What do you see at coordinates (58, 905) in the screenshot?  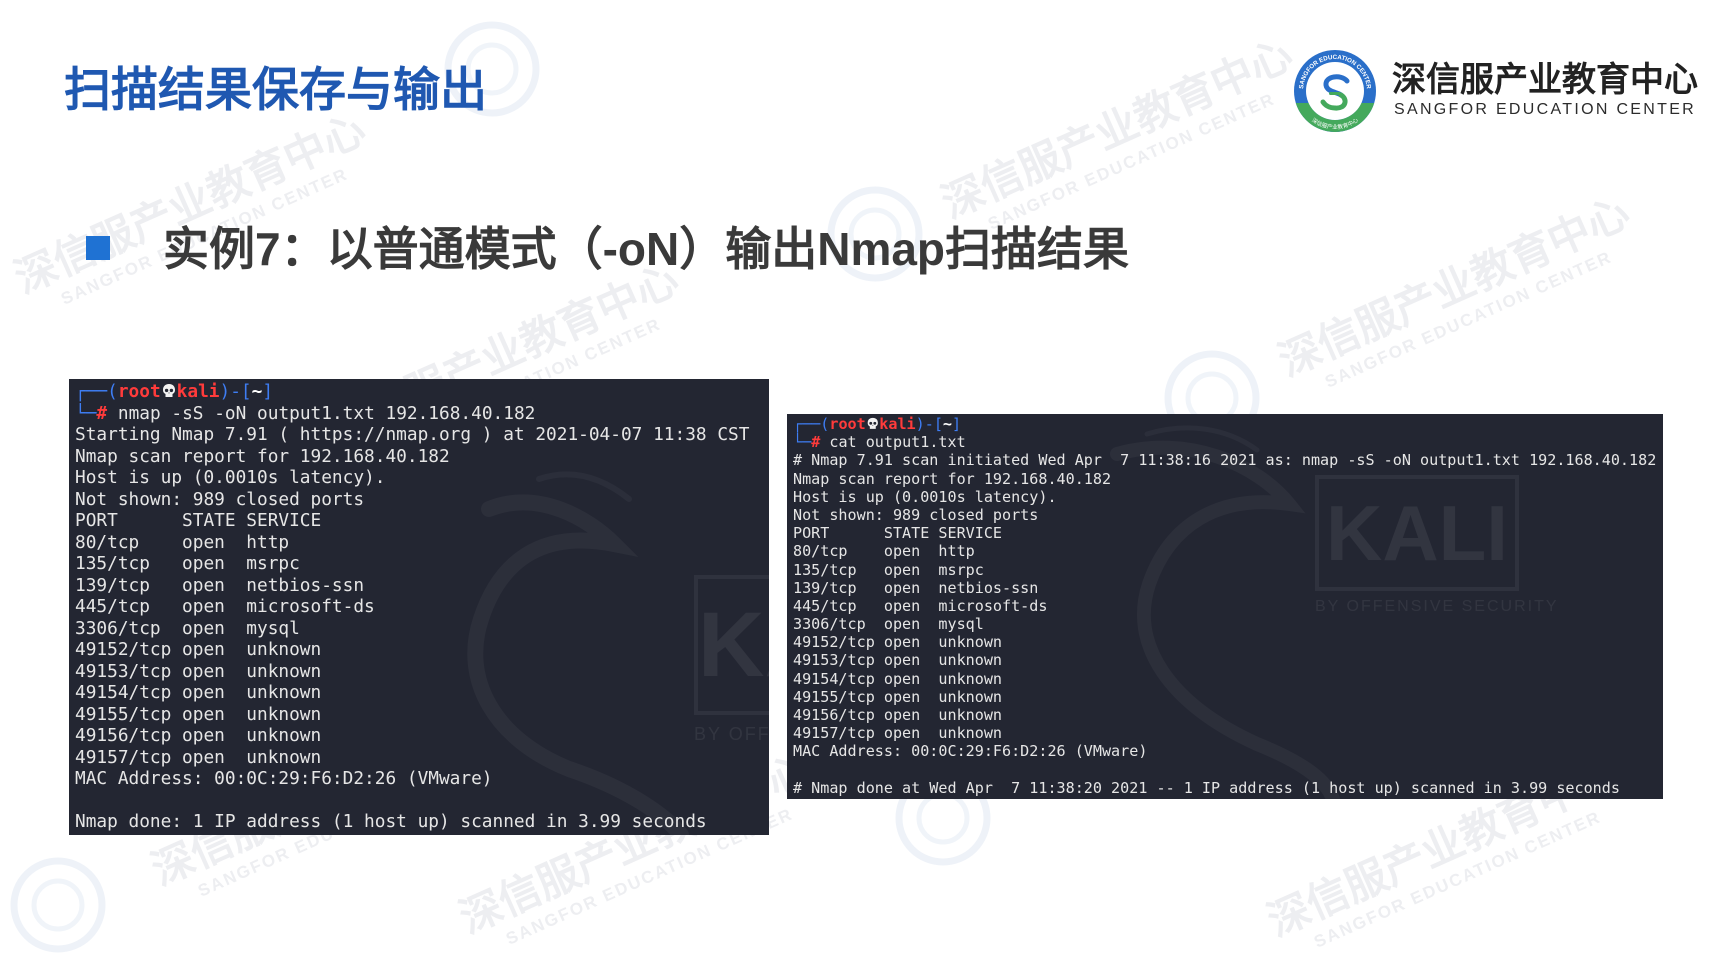 I see `watermark-seal` at bounding box center [58, 905].